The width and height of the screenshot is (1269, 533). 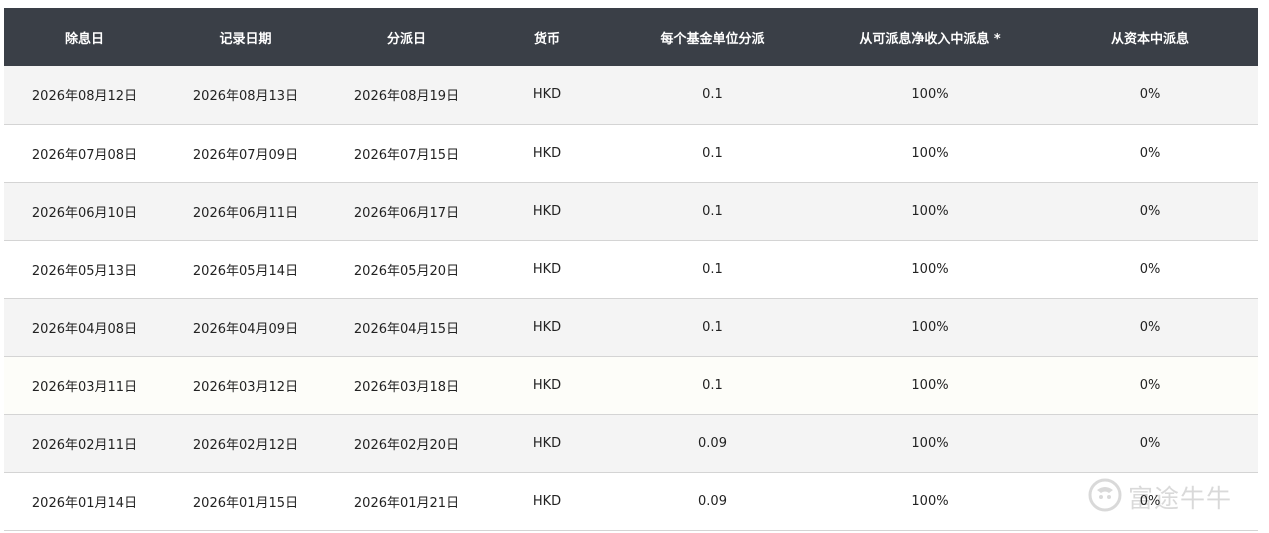 What do you see at coordinates (84, 503) in the screenshot?
I see `cell-ex-dividend-date: 2026年01月14日` at bounding box center [84, 503].